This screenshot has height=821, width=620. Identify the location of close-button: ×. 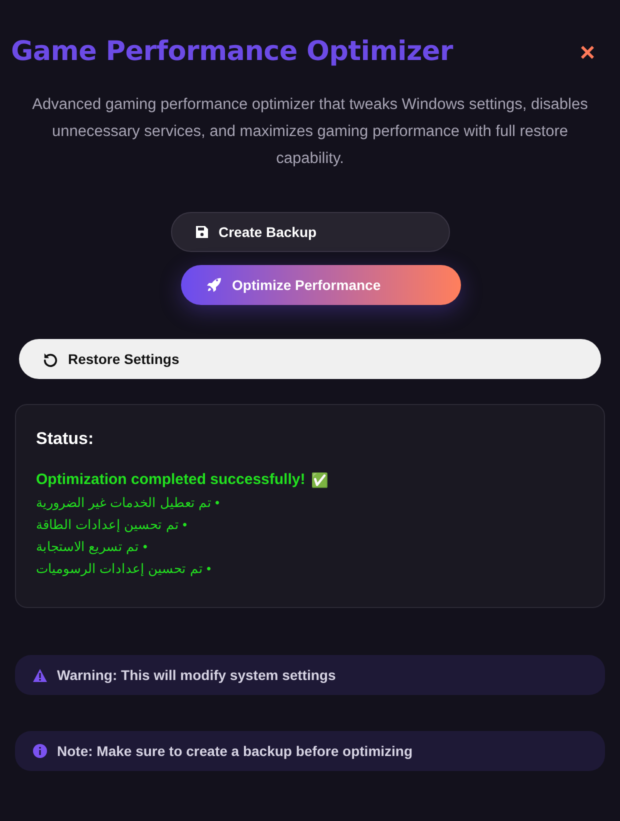
(587, 51).